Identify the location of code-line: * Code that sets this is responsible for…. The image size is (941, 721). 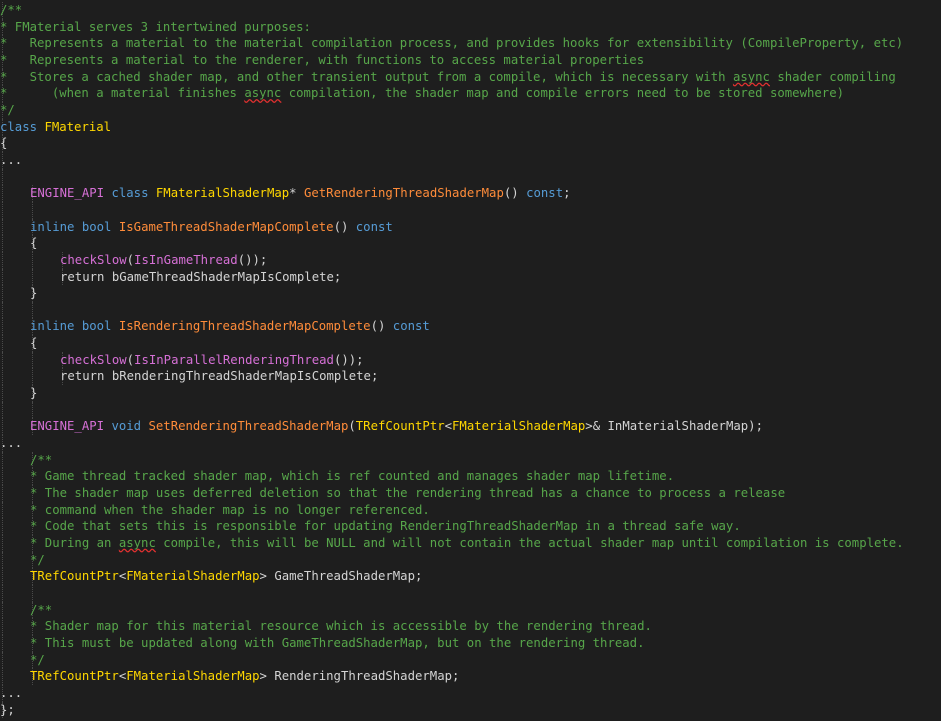
(470, 526).